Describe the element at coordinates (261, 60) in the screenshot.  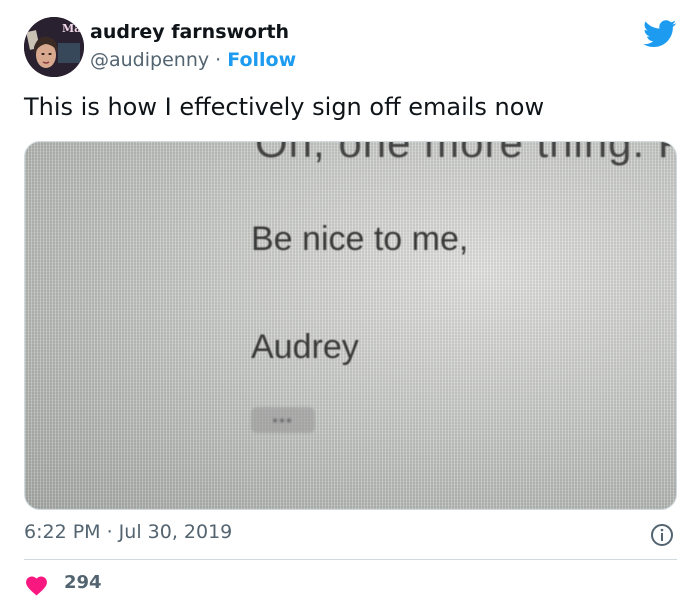
I see `follow-button: Follow` at that location.